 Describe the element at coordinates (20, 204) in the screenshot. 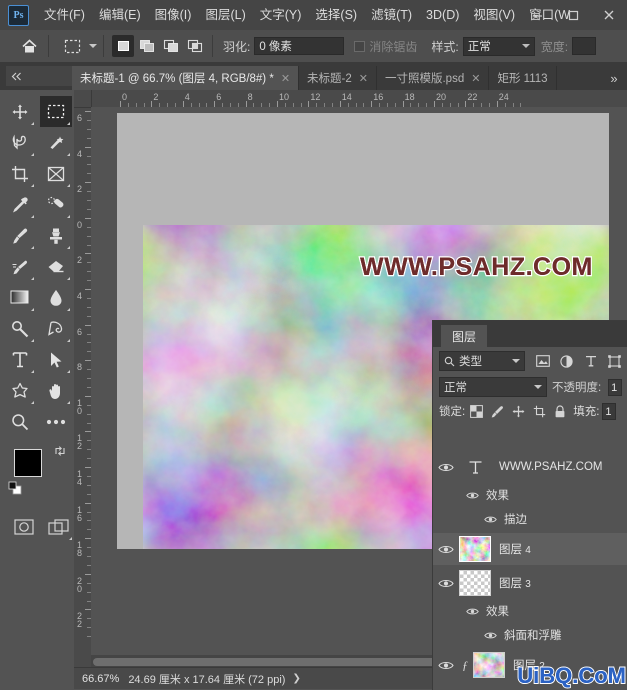

I see `eyedropper-tool` at that location.